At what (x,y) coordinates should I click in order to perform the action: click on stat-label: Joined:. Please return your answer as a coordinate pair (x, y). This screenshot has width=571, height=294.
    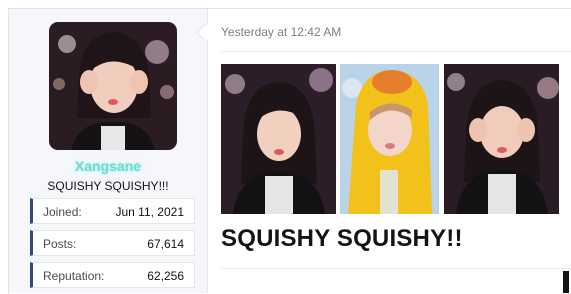
    Looking at the image, I should click on (62, 212).